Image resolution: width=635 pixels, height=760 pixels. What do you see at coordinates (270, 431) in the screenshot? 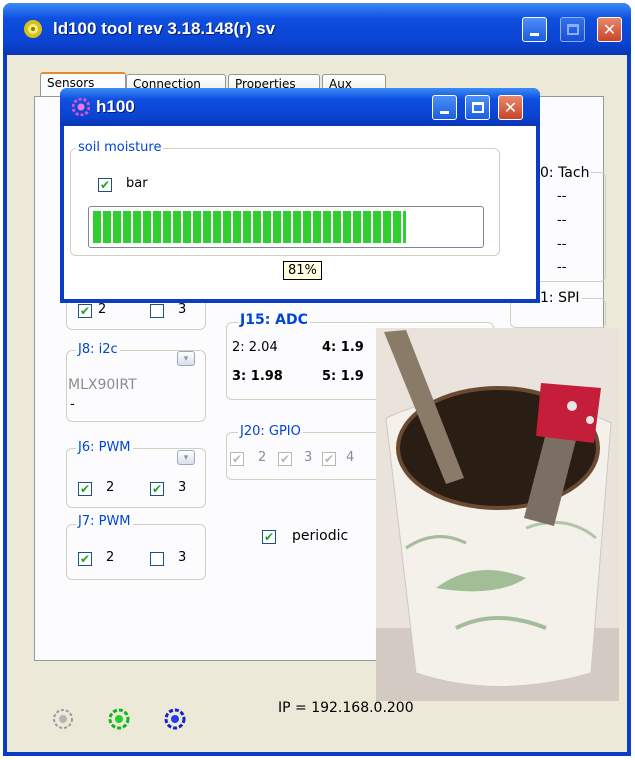
I see `j20-legend: J20: GPIO` at bounding box center [270, 431].